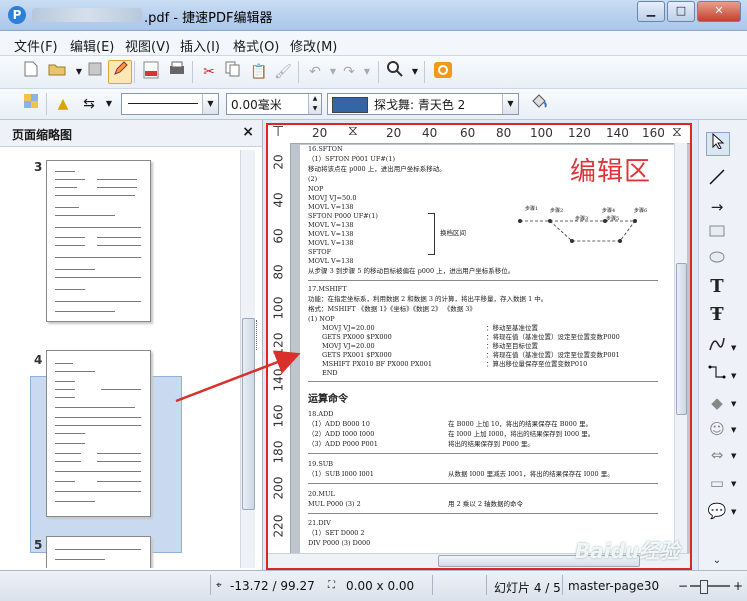 The height and width of the screenshot is (601, 747). I want to click on menu-edit: 编辑(E), so click(92, 45).